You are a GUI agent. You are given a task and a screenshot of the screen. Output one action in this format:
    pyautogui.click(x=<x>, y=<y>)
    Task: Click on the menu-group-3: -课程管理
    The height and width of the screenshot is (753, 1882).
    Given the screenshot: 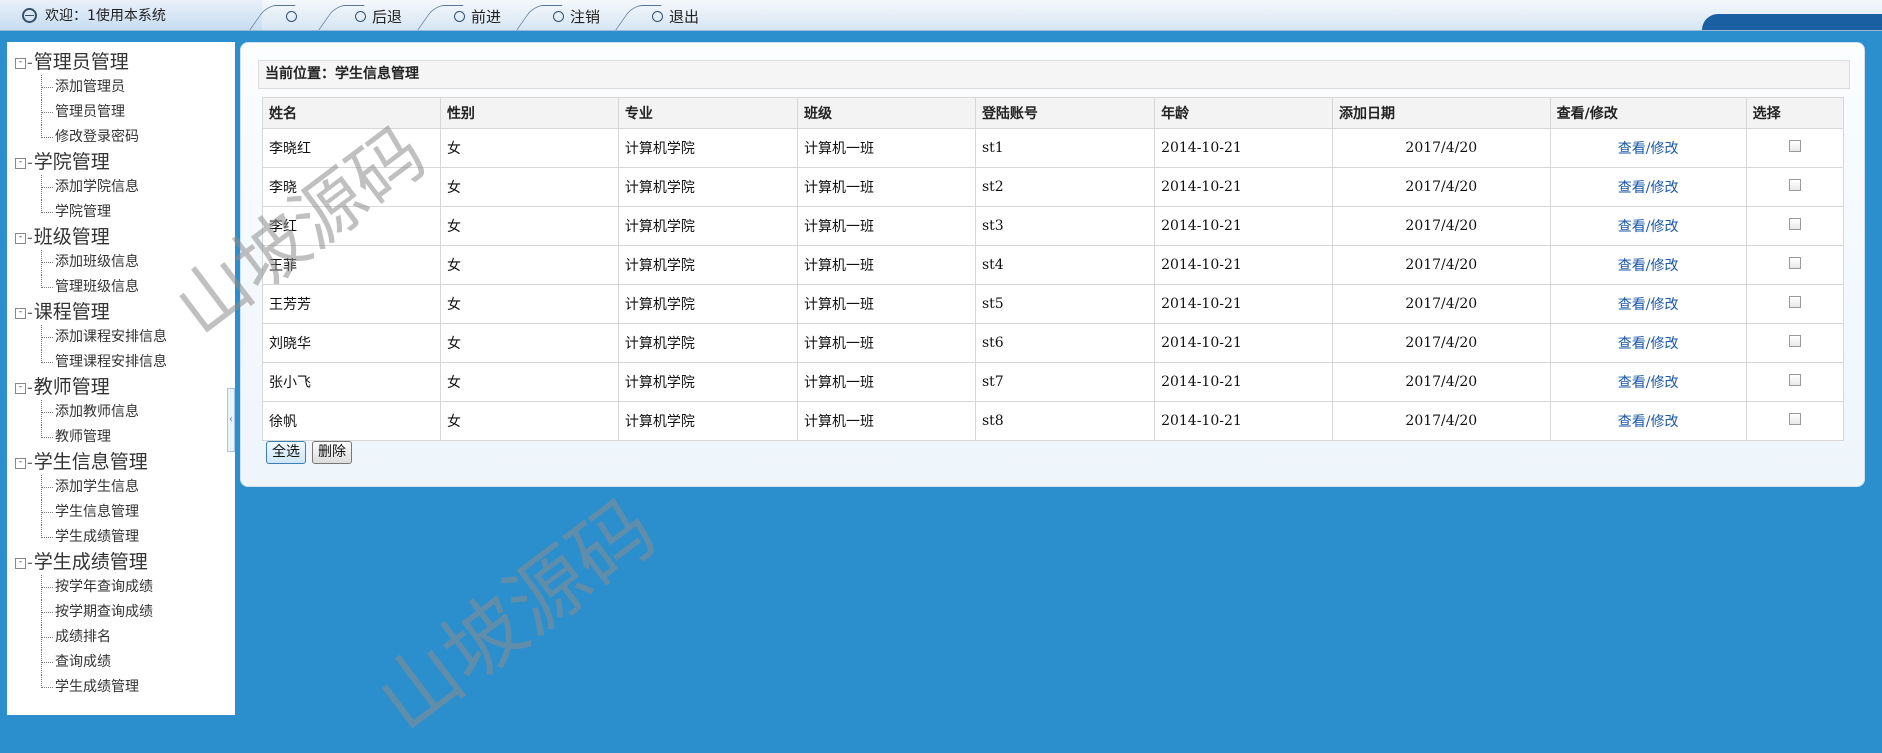 What is the action you would take?
    pyautogui.click(x=125, y=312)
    